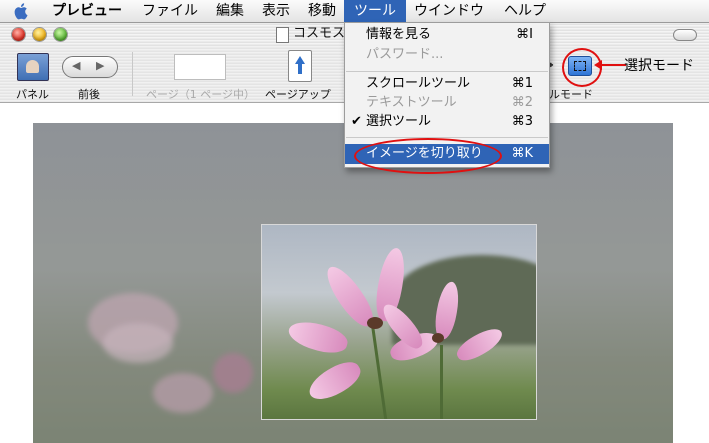  What do you see at coordinates (447, 122) in the screenshot?
I see `menu-item-select-tool: ✔ 選択ツール ⌘3` at bounding box center [447, 122].